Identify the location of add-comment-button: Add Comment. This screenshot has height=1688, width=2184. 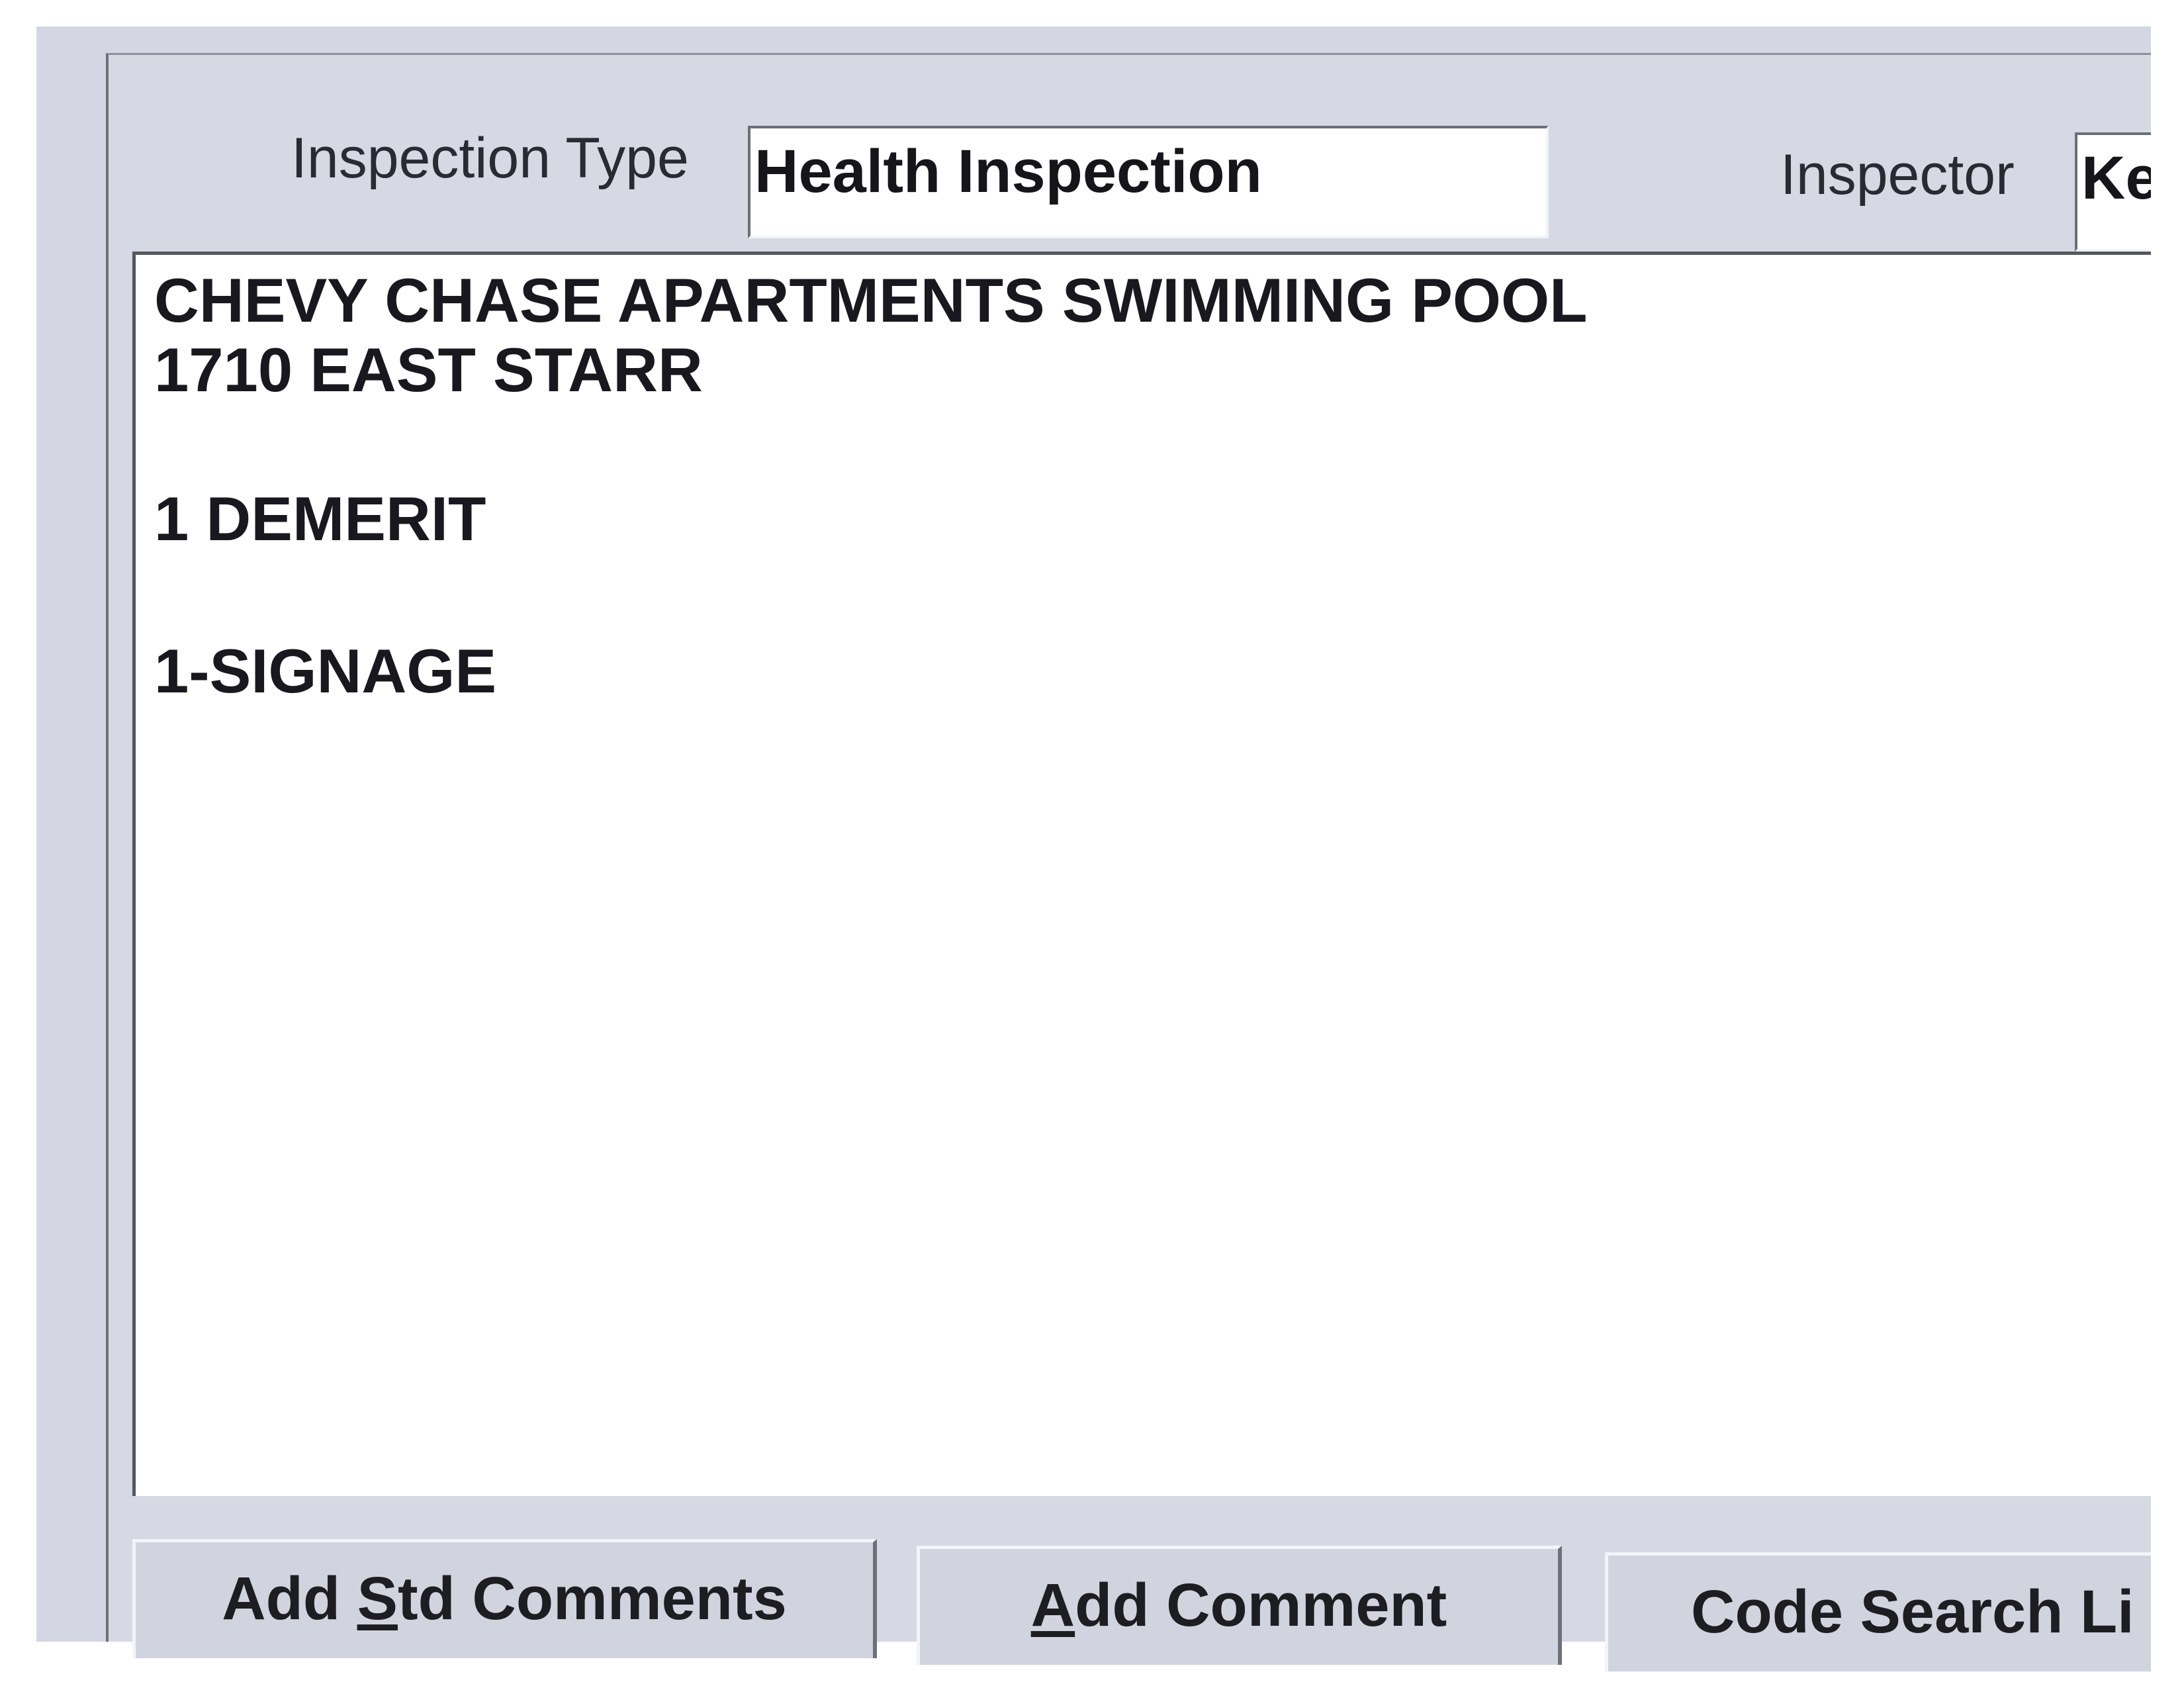
(1240, 1605).